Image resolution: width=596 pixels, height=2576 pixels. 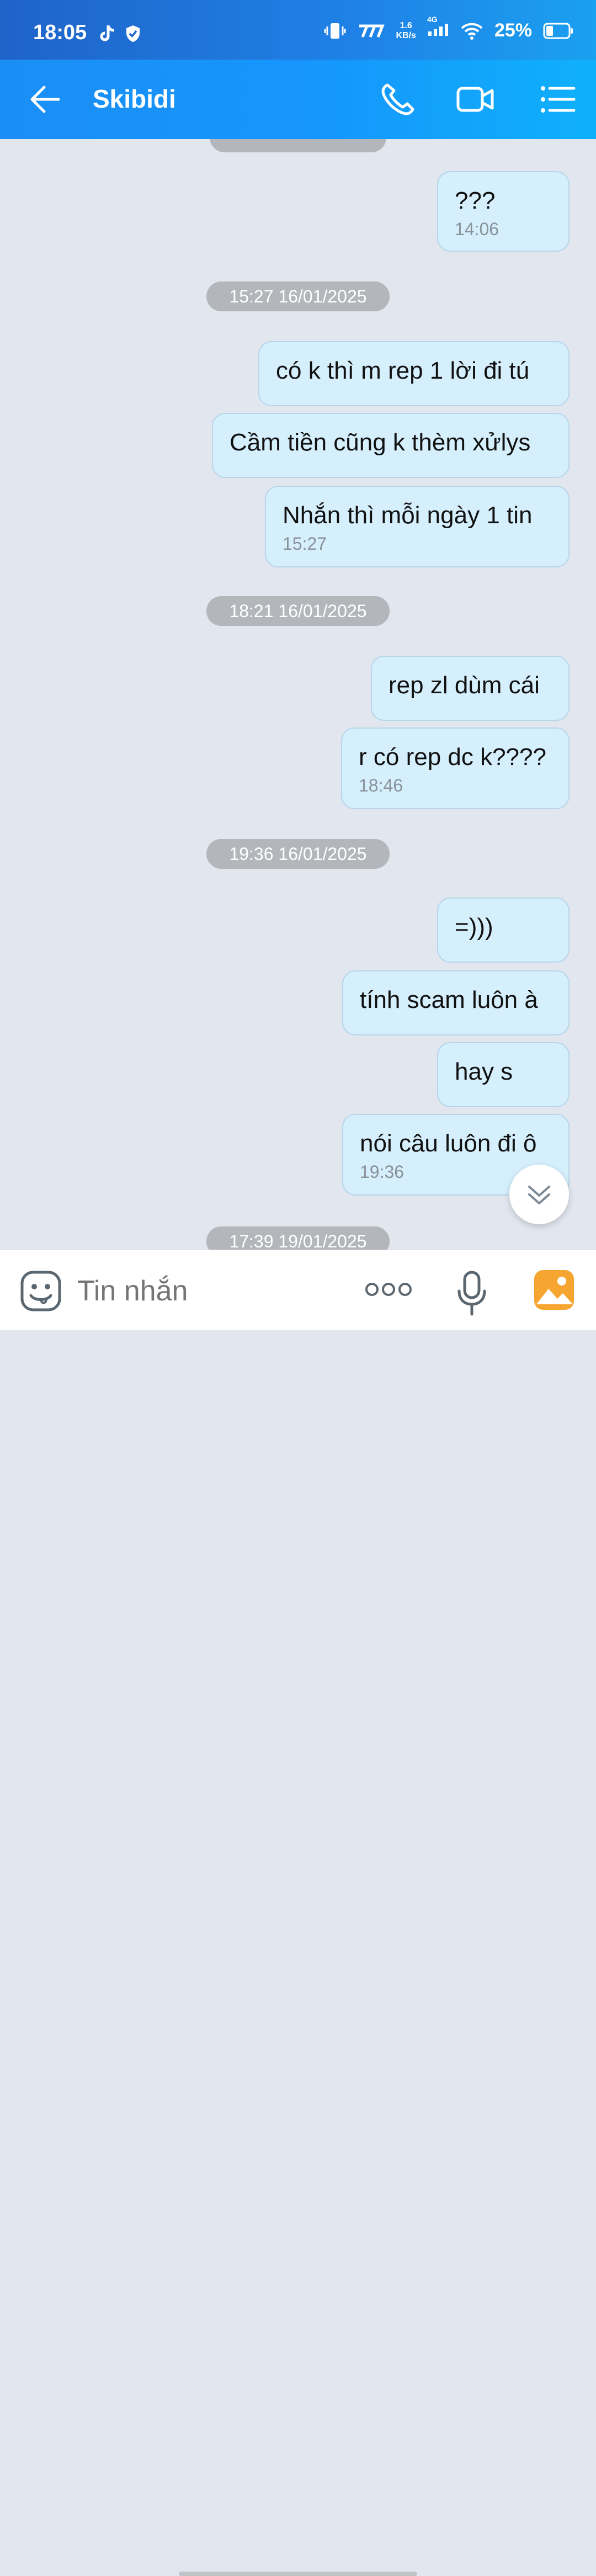 What do you see at coordinates (209, 1291) in the screenshot?
I see `message-input` at bounding box center [209, 1291].